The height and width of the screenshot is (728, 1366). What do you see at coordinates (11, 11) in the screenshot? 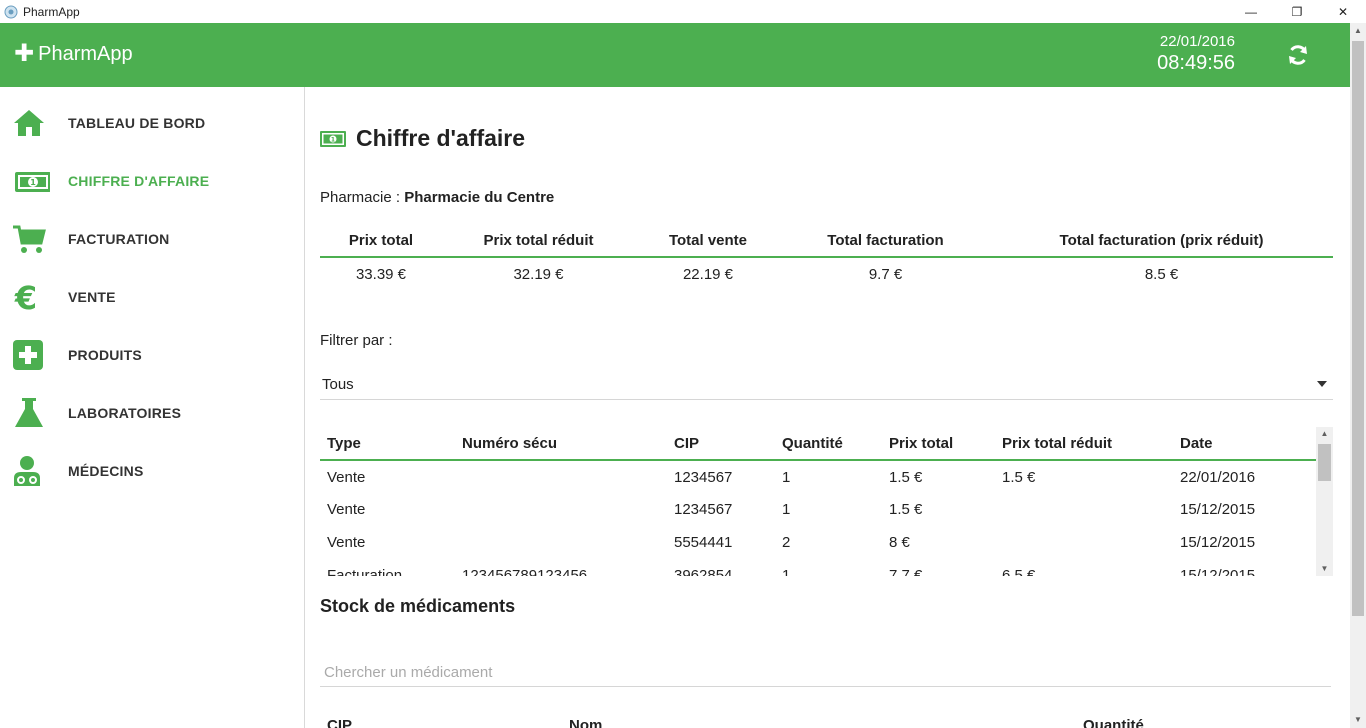
I see `app-logo-icon` at bounding box center [11, 11].